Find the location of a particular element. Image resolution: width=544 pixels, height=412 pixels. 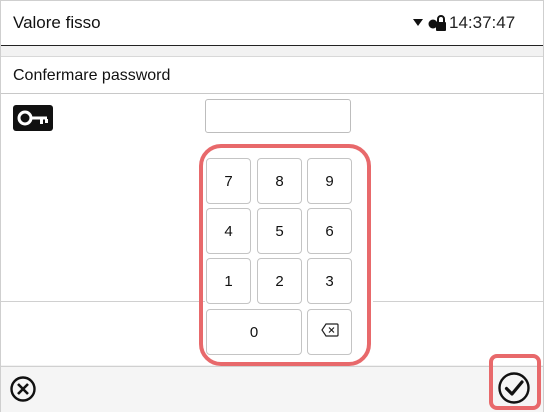

key-9: 9 is located at coordinates (329, 181).